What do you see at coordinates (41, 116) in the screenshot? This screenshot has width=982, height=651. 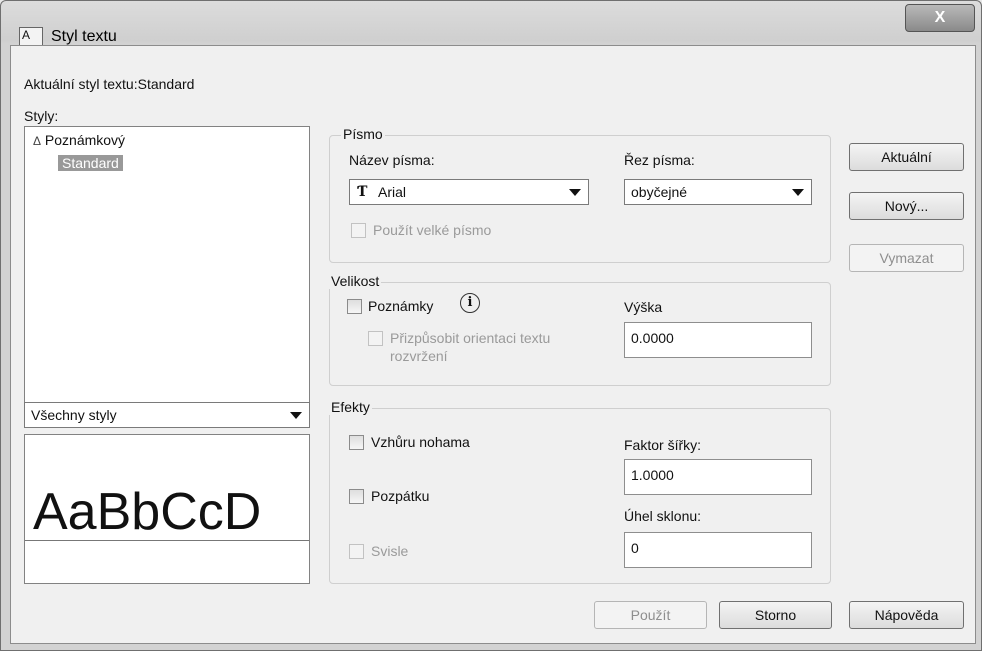 I see `styles-label: Styly:` at bounding box center [41, 116].